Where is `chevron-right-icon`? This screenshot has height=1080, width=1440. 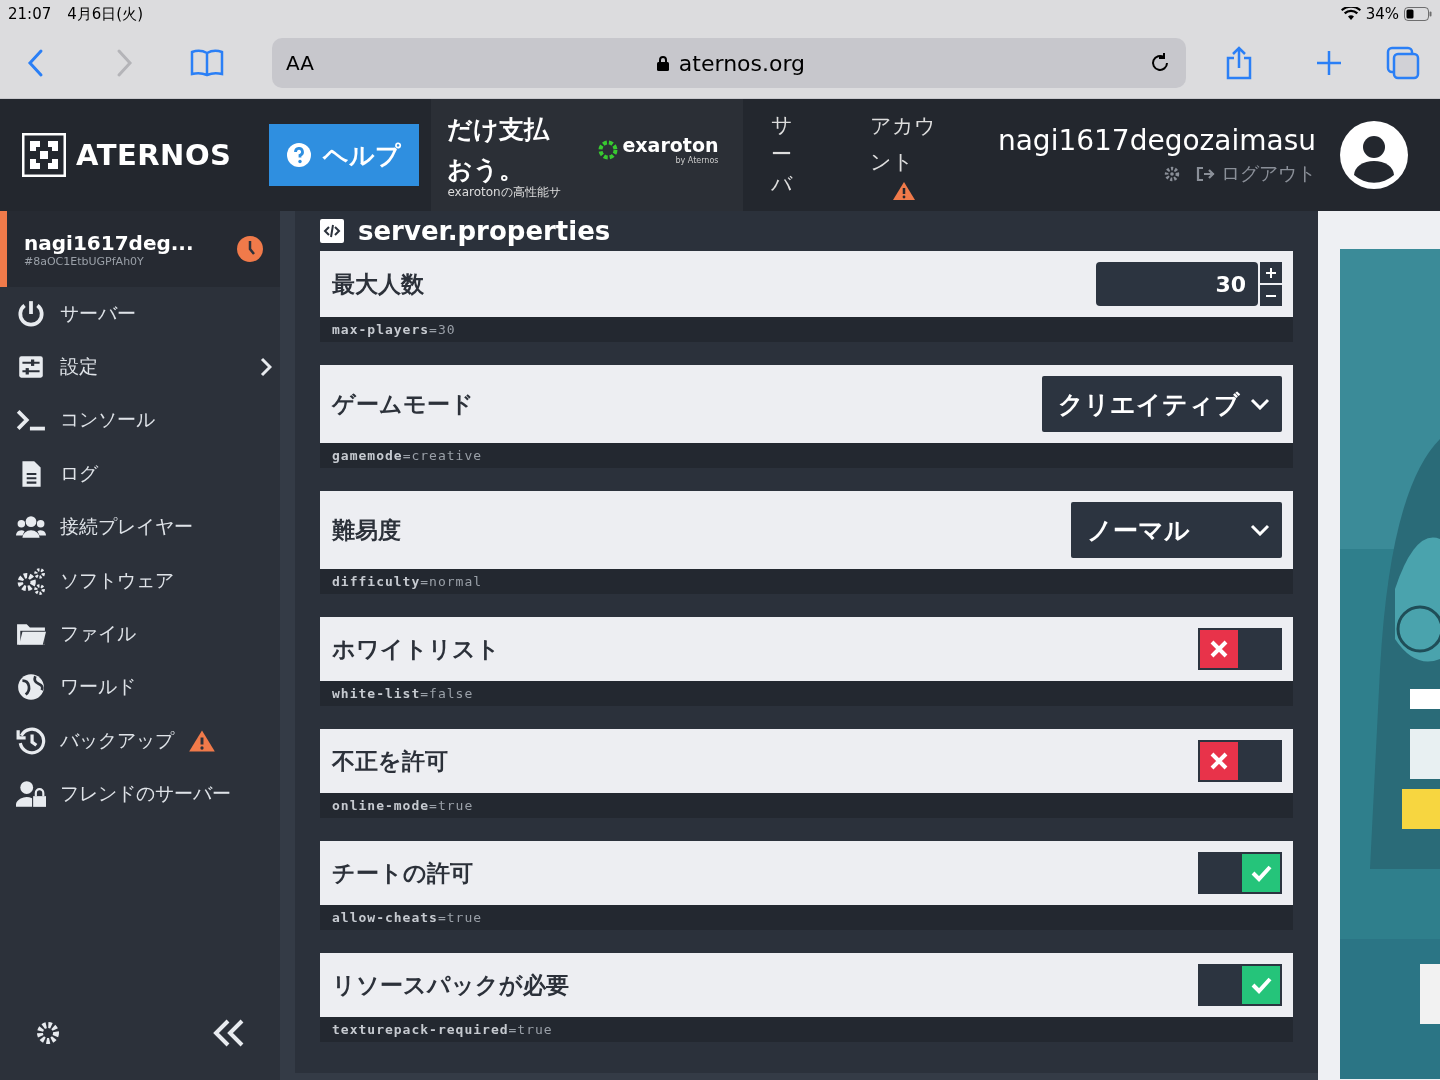 chevron-right-icon is located at coordinates (266, 367).